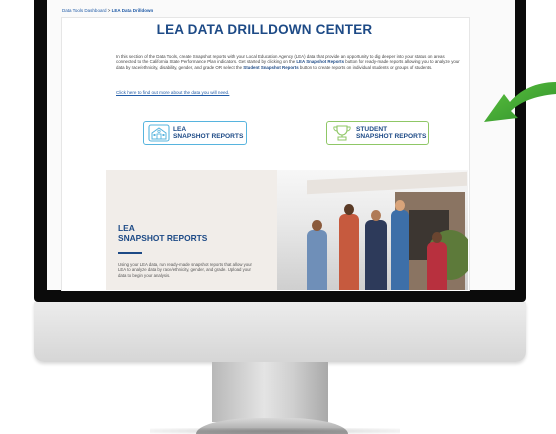  Describe the element at coordinates (180, 129) in the screenshot. I see `lea-button-line1: LEA` at that location.